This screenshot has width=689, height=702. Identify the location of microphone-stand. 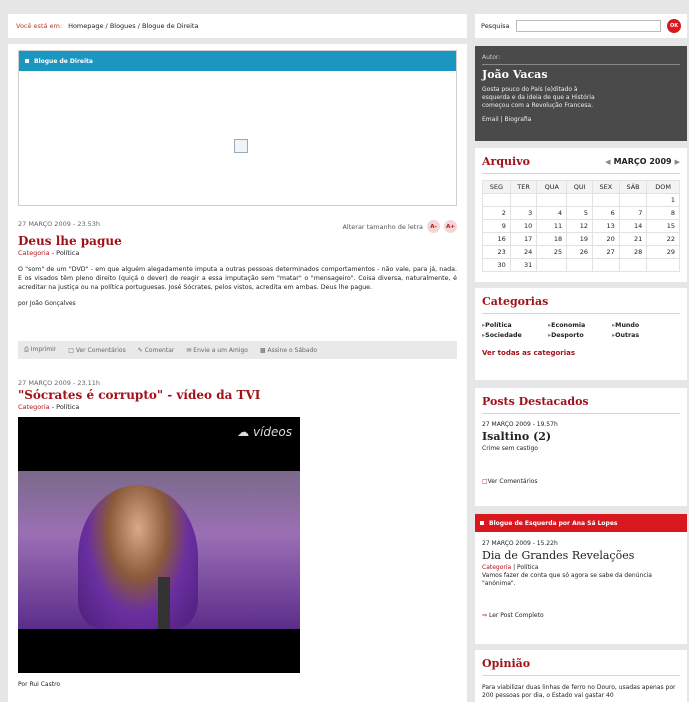
(164, 603).